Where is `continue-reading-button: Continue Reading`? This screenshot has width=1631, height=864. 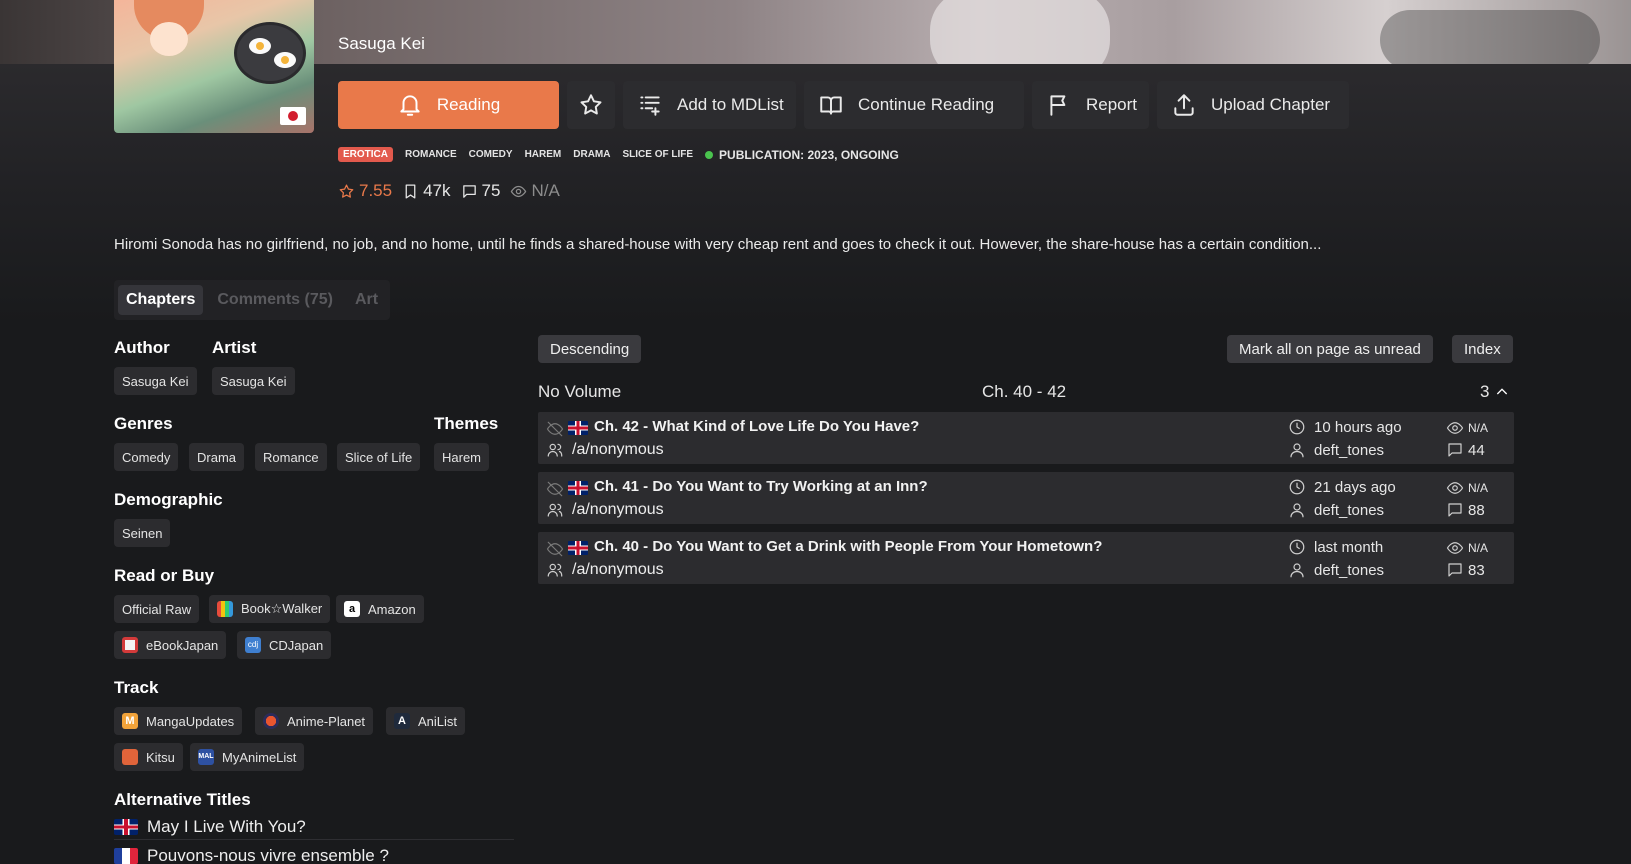
continue-reading-button: Continue Reading is located at coordinates (914, 105).